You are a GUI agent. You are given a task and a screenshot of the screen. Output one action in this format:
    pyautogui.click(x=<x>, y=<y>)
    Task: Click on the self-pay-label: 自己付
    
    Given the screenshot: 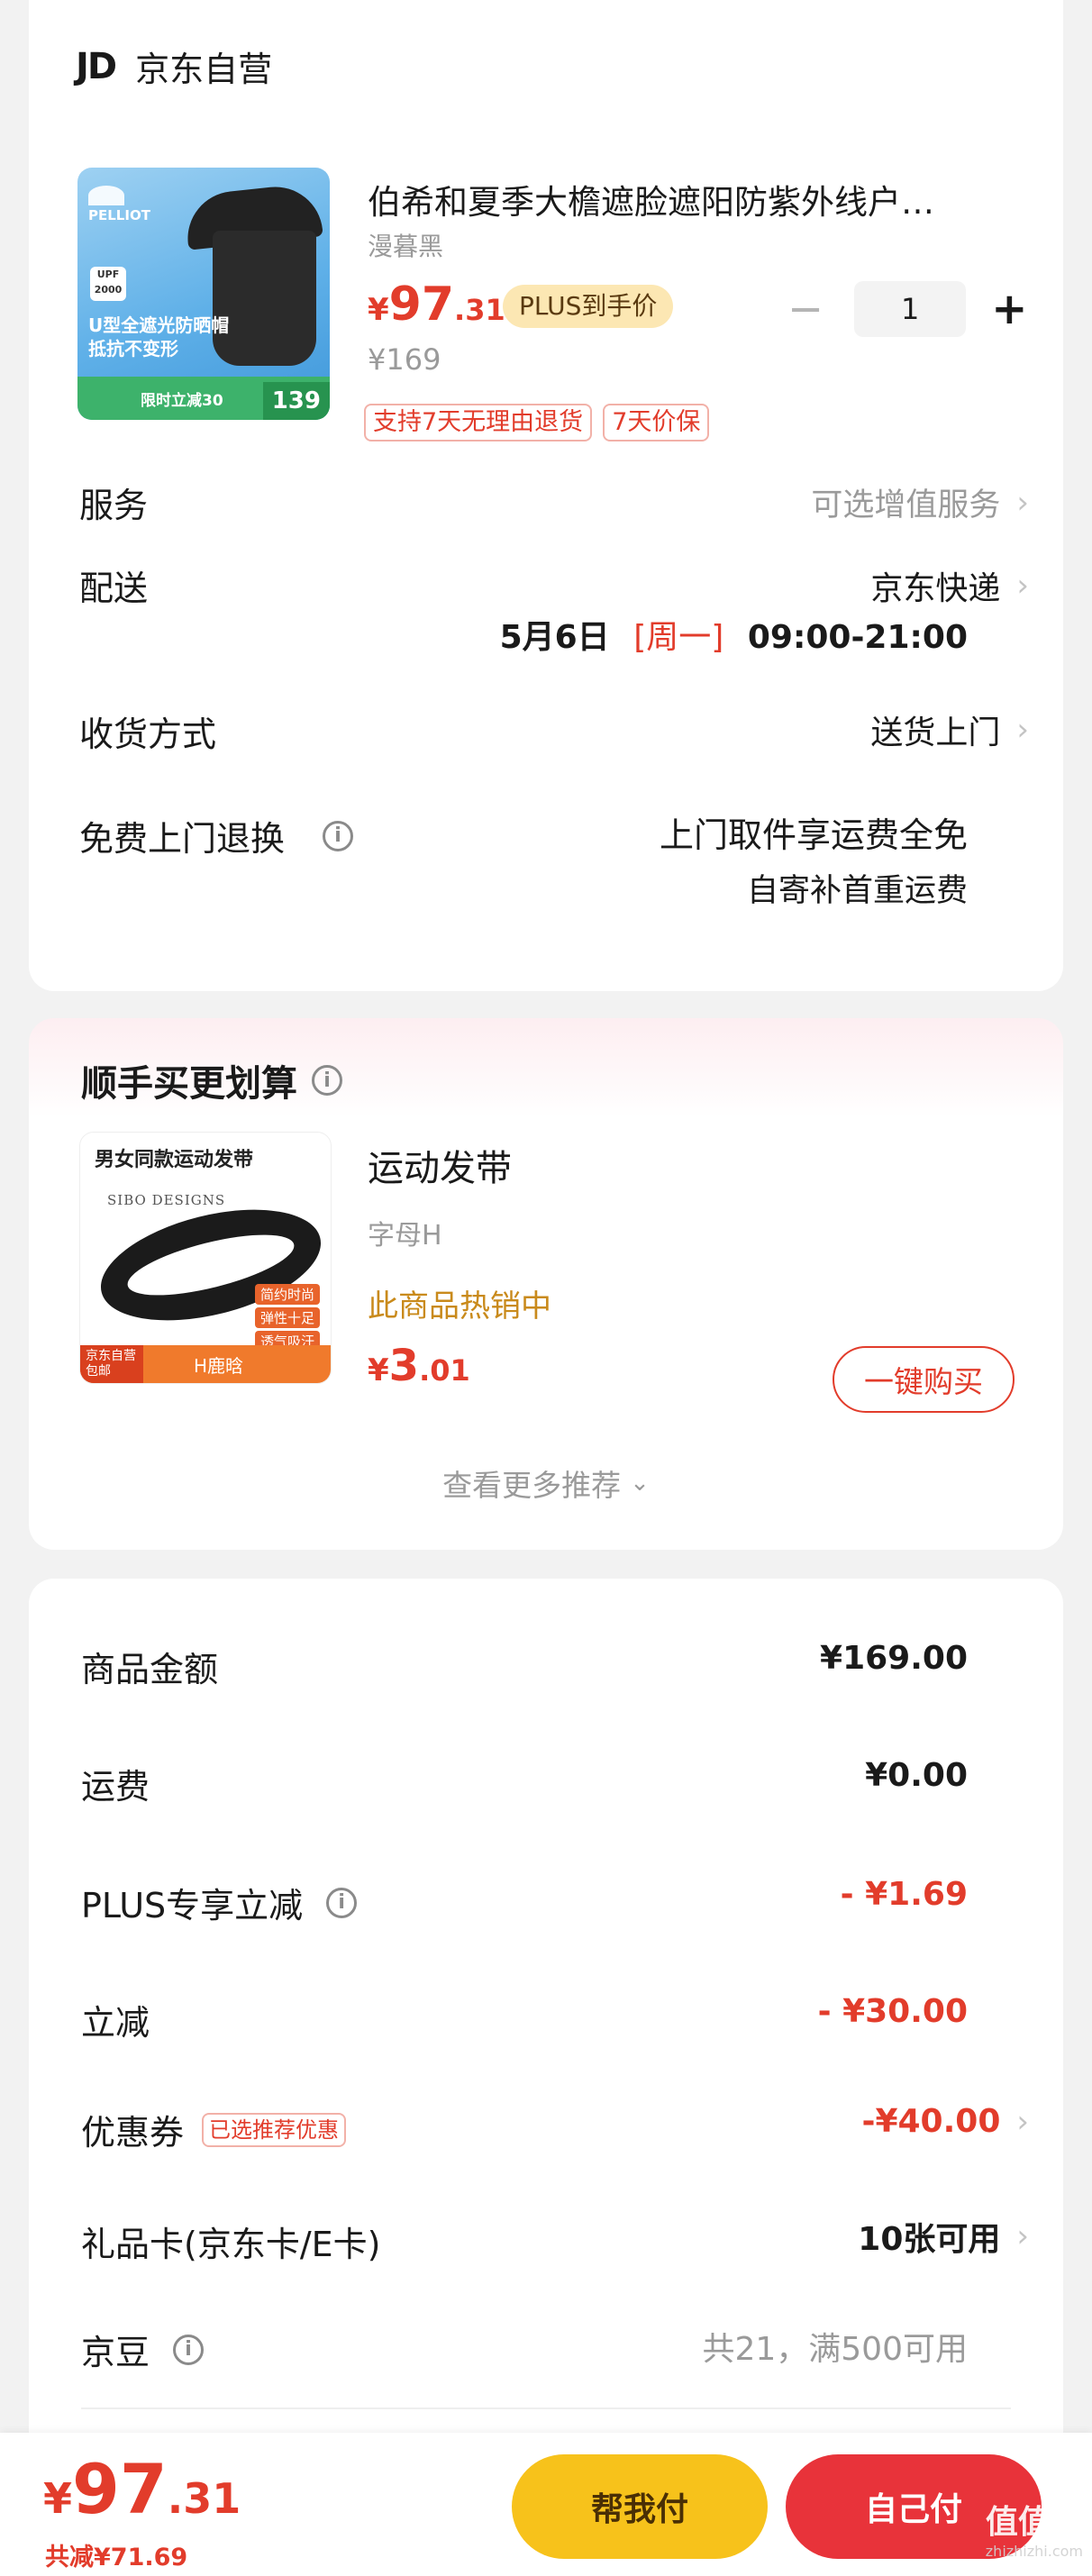 What is the action you would take?
    pyautogui.click(x=913, y=2509)
    